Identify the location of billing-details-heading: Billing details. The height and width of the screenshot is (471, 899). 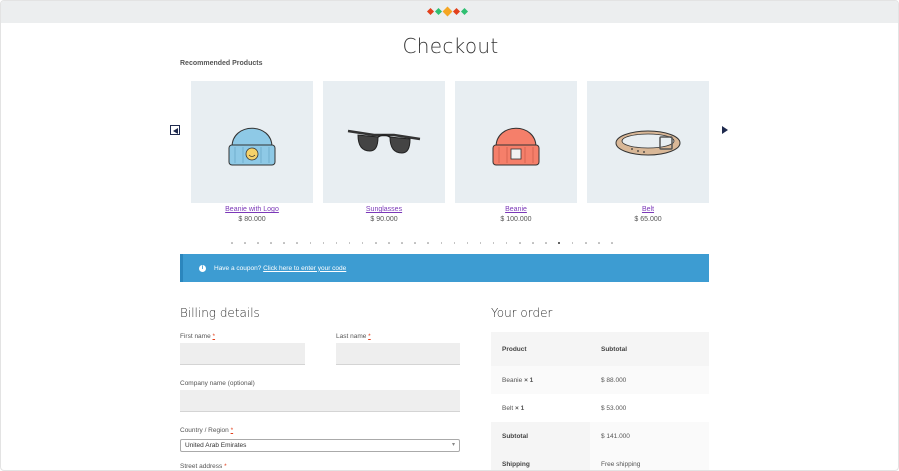
(220, 313).